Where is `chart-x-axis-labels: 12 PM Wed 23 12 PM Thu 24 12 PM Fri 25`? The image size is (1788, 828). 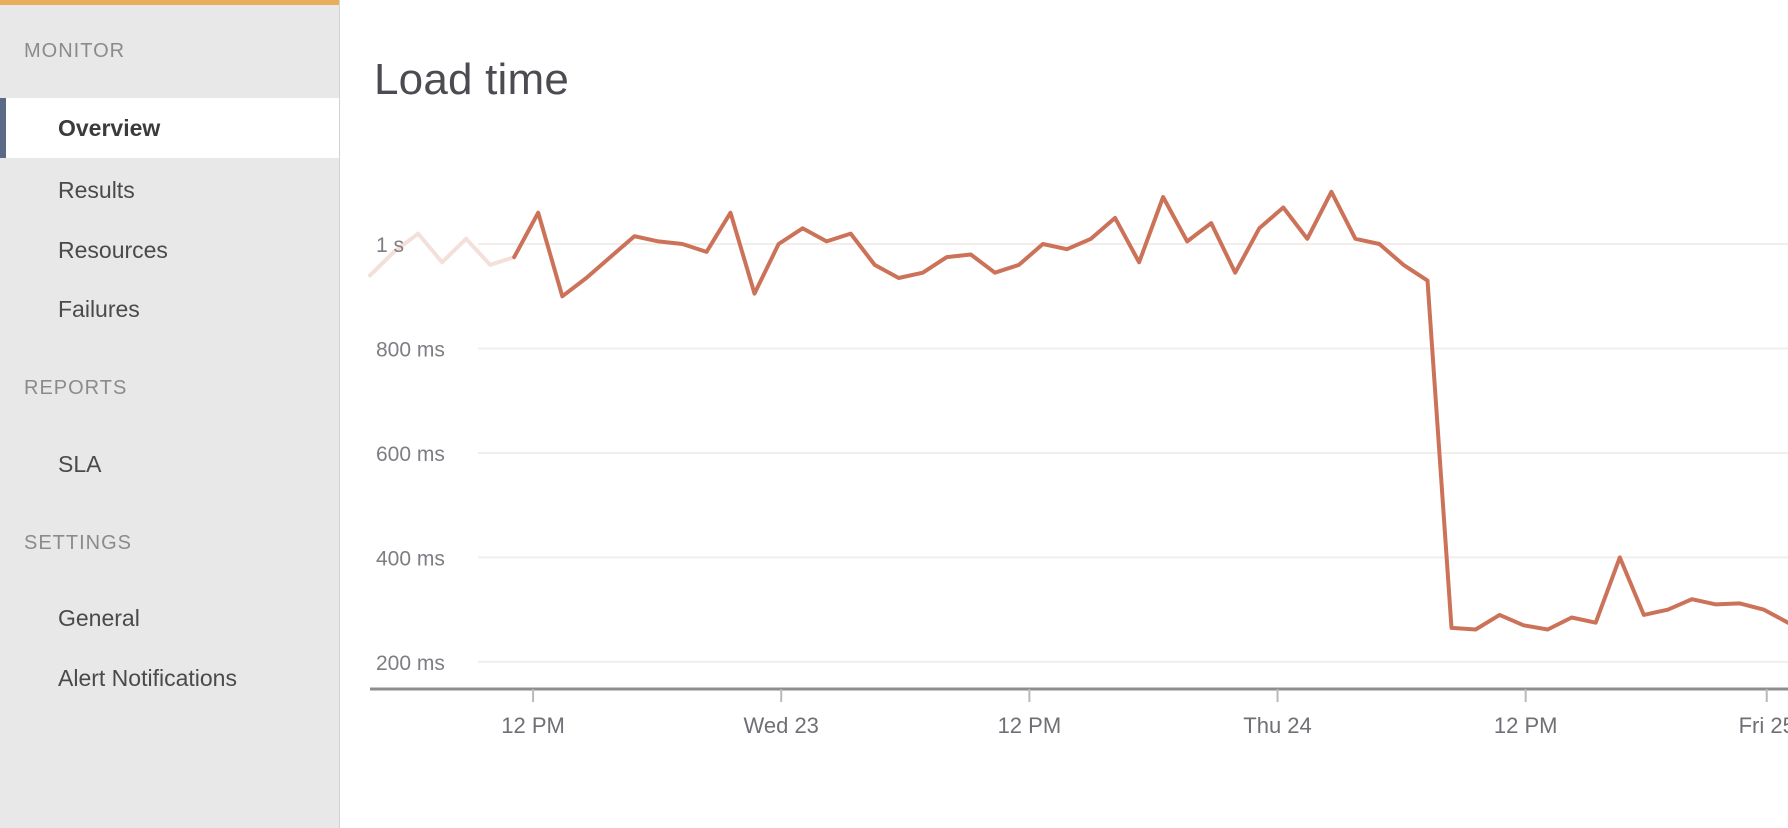
chart-x-axis-labels: 12 PM Wed 23 12 PM Thu 24 12 PM Fri 25 is located at coordinates (1144, 725).